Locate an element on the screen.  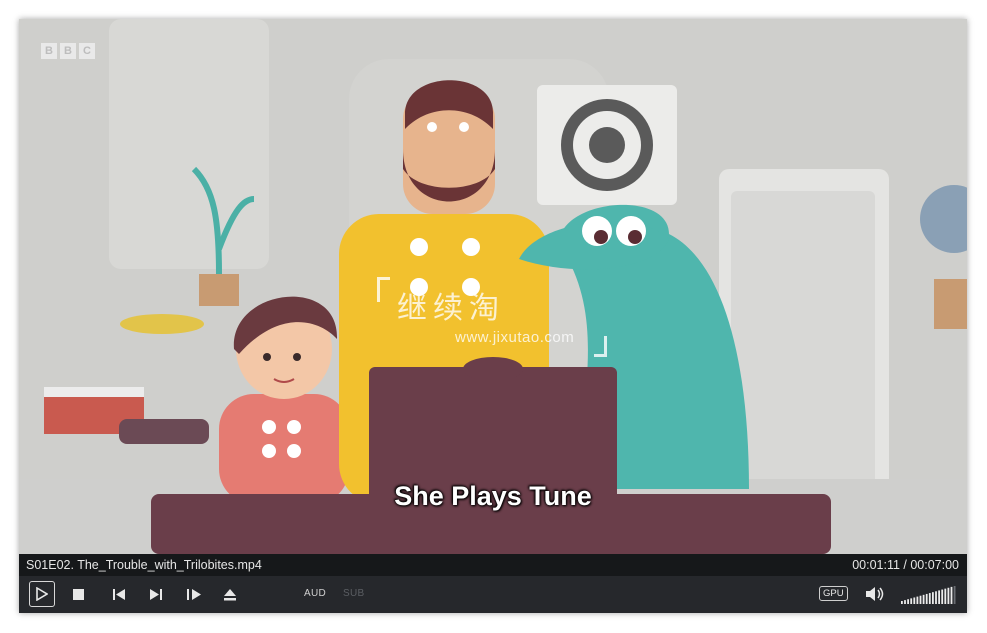
play-button is located at coordinates (42, 594).